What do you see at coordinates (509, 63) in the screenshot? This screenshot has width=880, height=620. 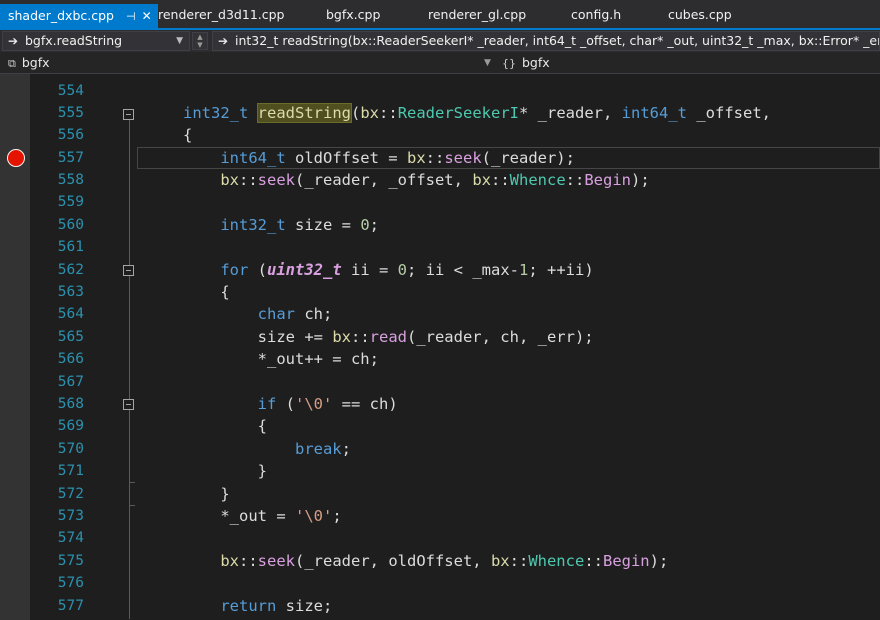 I see `braces-icon: {}` at bounding box center [509, 63].